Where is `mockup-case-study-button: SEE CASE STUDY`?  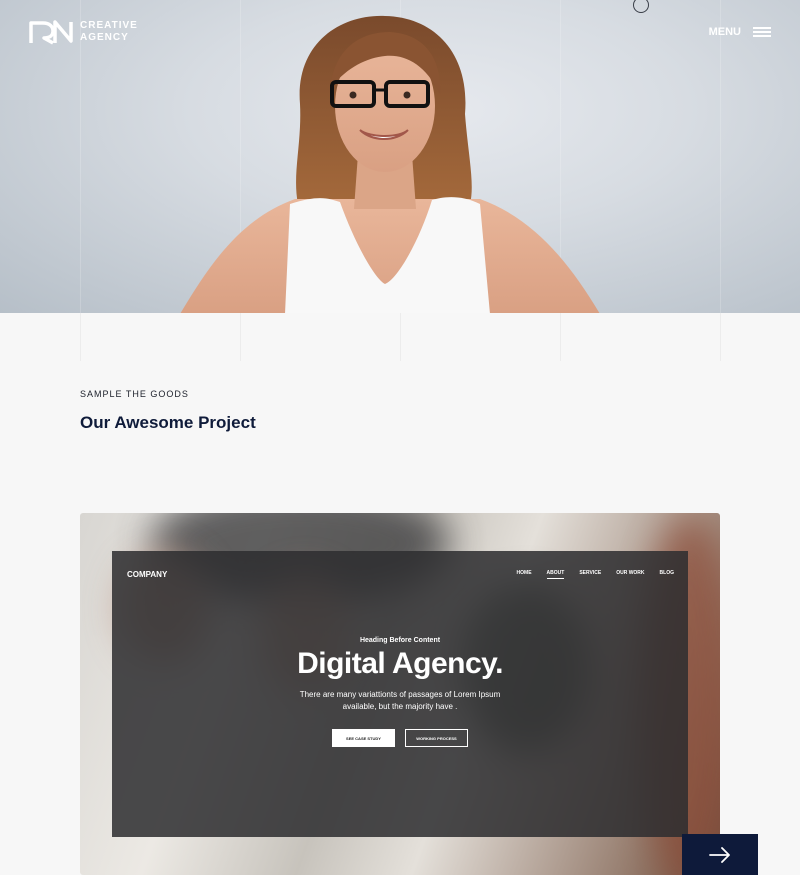
mockup-case-study-button: SEE CASE STUDY is located at coordinates (363, 738).